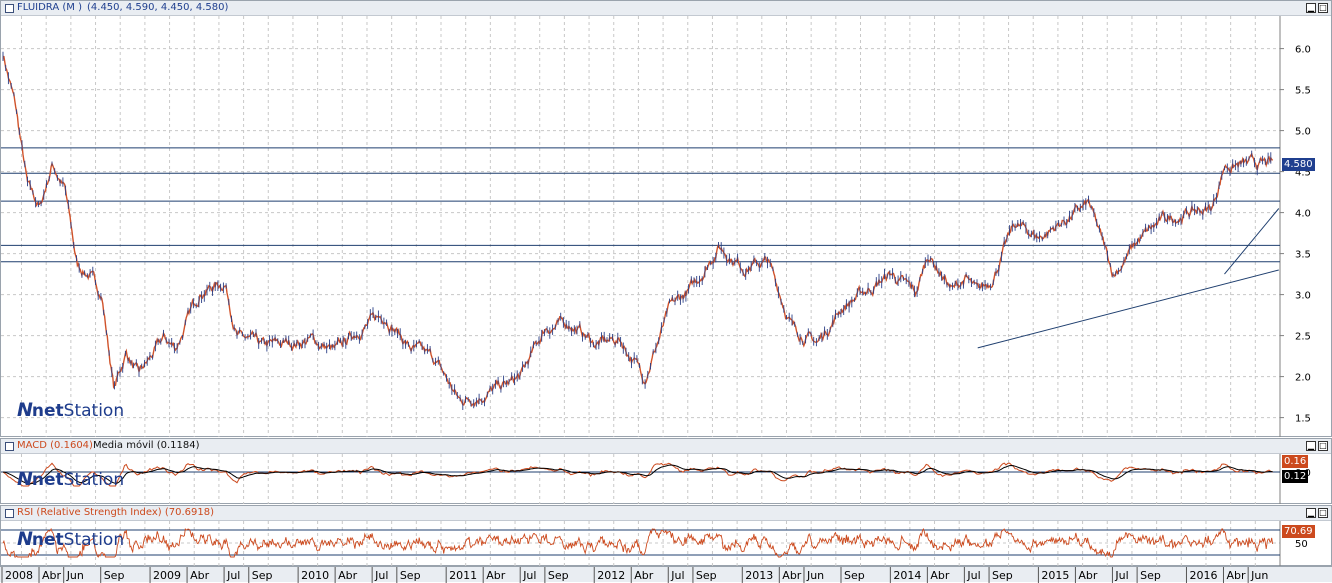  What do you see at coordinates (656, 479) in the screenshot?
I see `macd-chart: 0.0` at bounding box center [656, 479].